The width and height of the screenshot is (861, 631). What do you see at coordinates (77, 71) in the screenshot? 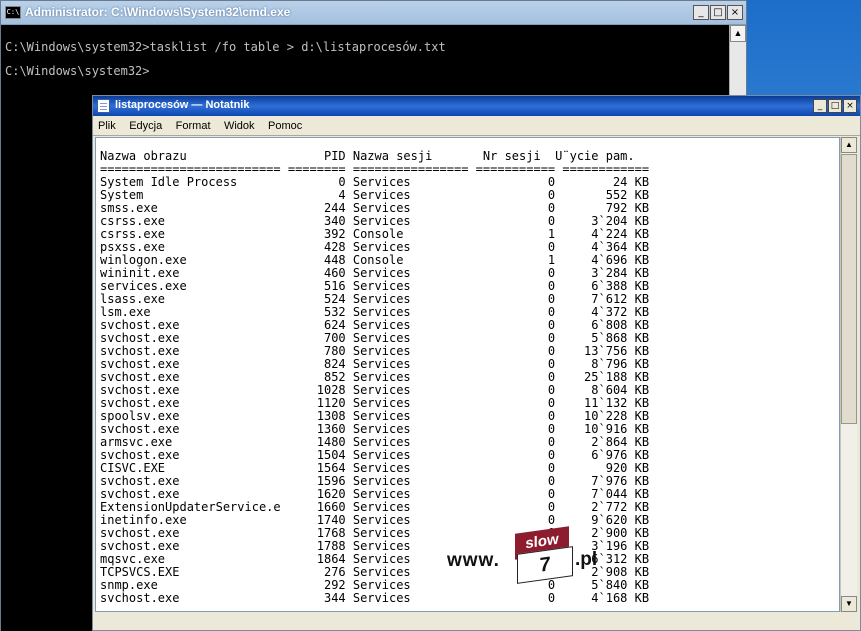
I see `cmd-line: C:\Windows\system32>` at bounding box center [77, 71].